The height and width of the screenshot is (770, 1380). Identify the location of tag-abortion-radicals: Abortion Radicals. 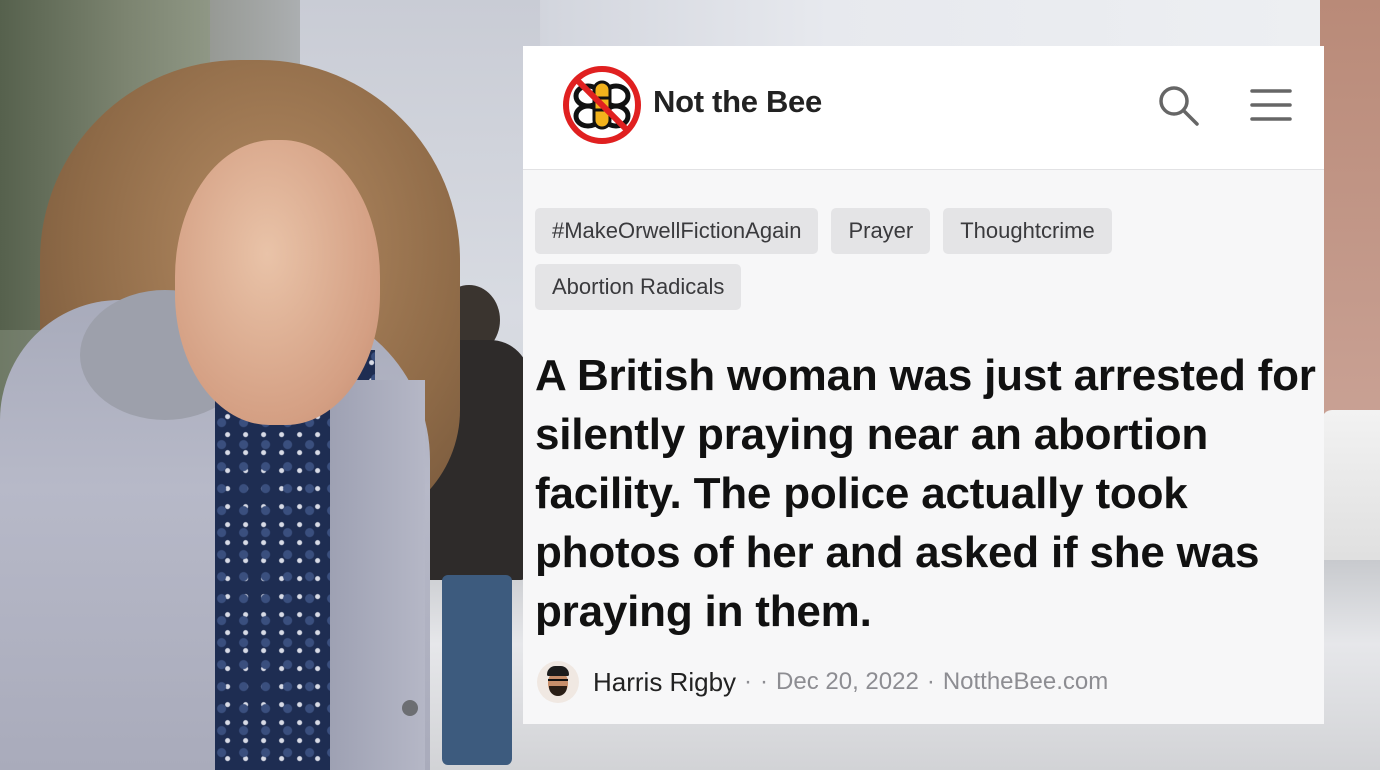
(638, 287).